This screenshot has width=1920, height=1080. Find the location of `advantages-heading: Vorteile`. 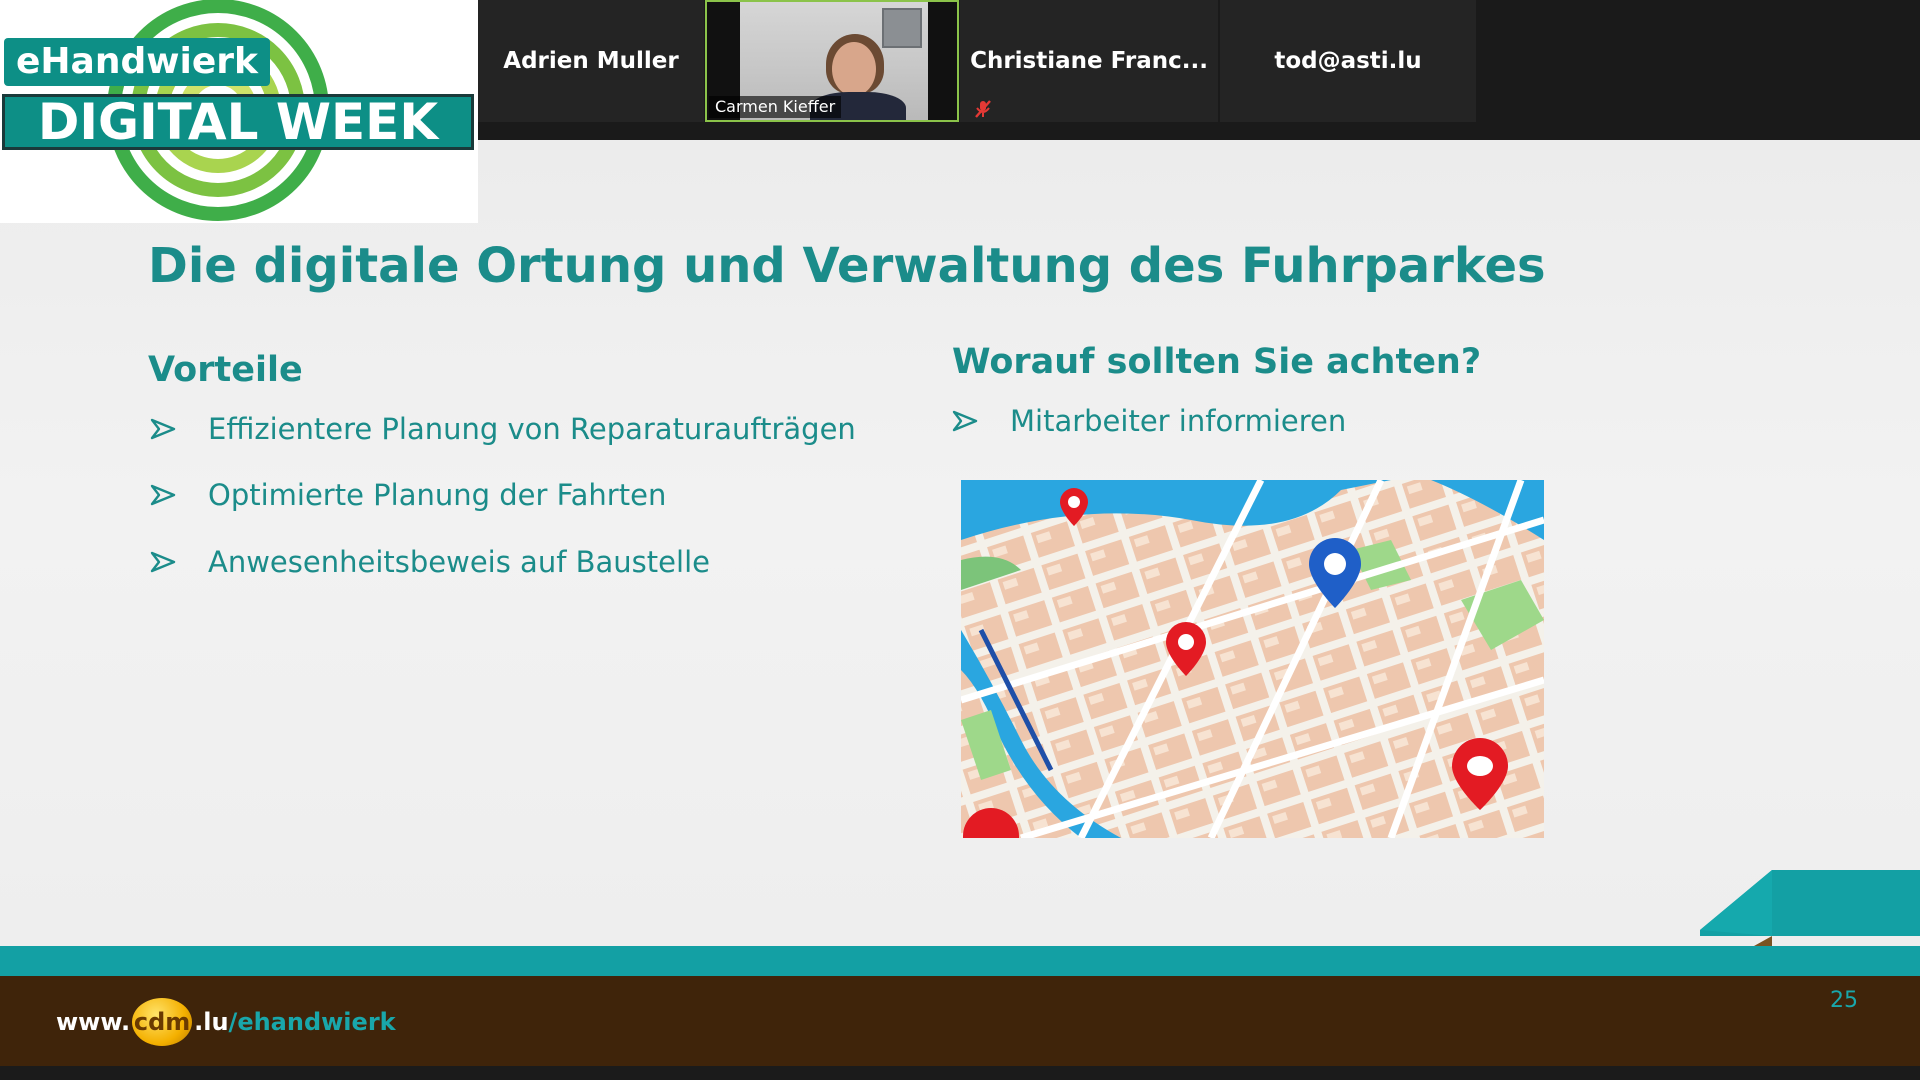

advantages-heading: Vorteile is located at coordinates (225, 370).